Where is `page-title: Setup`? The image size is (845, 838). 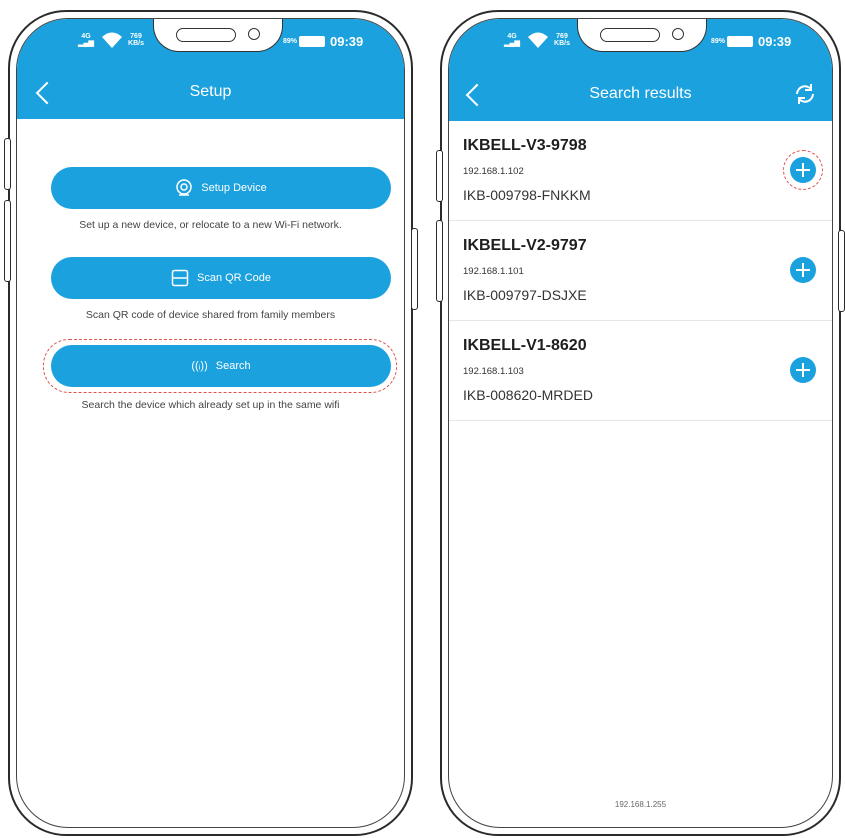 page-title: Setup is located at coordinates (210, 91).